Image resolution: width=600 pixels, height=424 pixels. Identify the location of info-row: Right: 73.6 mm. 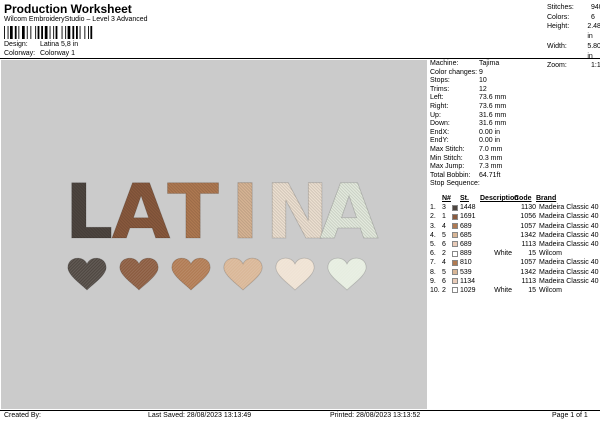
(514, 107).